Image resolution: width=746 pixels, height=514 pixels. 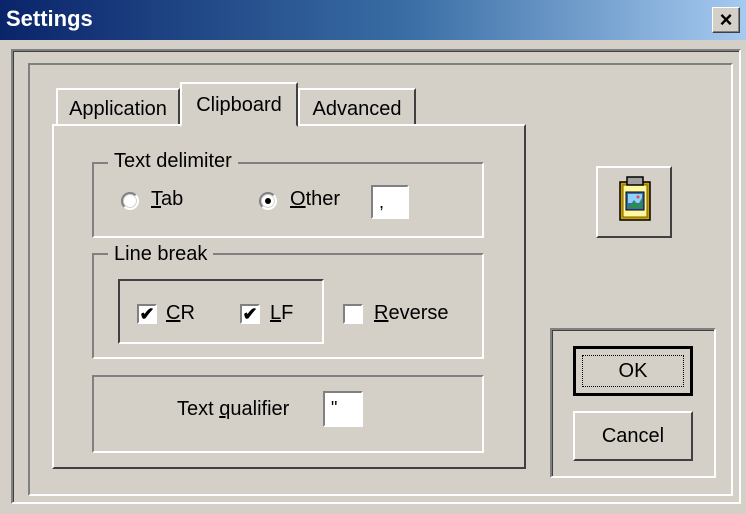 What do you see at coordinates (180, 313) in the screenshot?
I see `cr-label: CR` at bounding box center [180, 313].